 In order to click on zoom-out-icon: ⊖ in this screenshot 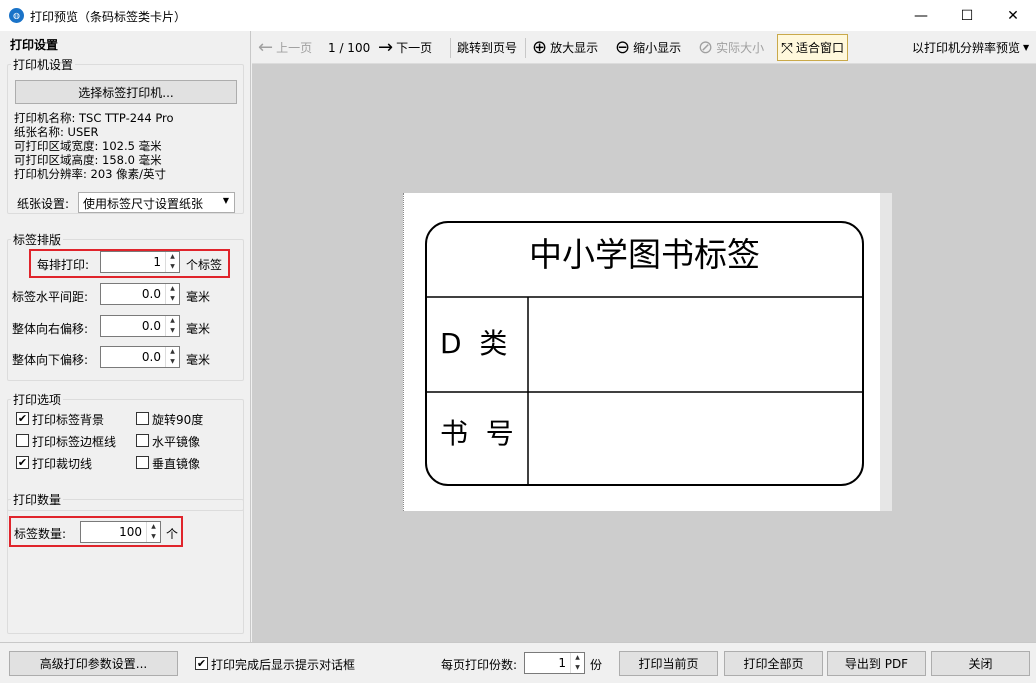, I will do `click(623, 47)`.